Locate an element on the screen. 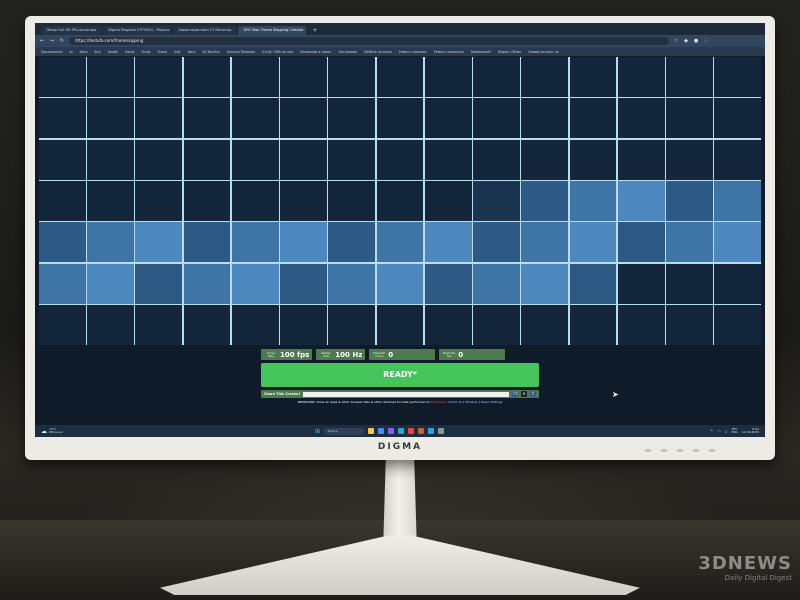 This screenshot has width=800, height=600. office-app-icon is located at coordinates (421, 431).